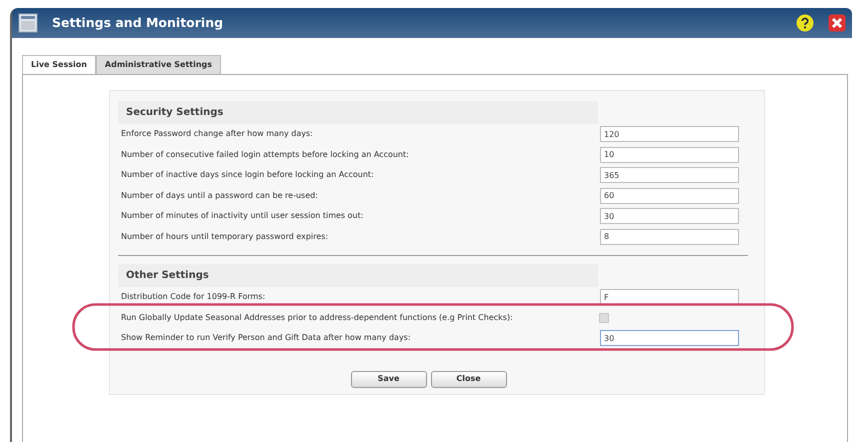 The width and height of the screenshot is (859, 442). What do you see at coordinates (217, 134) in the screenshot?
I see `field-label: Enforce Password change after how many days:` at bounding box center [217, 134].